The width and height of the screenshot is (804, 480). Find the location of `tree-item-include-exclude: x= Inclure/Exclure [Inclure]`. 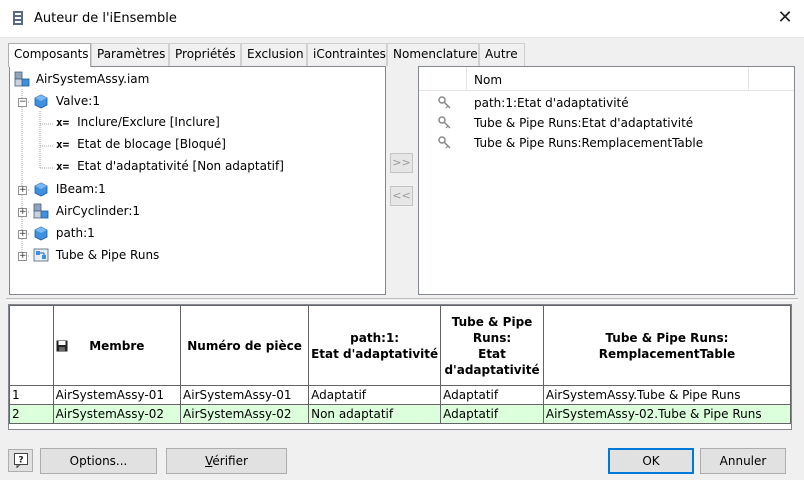

tree-item-include-exclude: x= Inclure/Exclure [Inclure] is located at coordinates (138, 125).